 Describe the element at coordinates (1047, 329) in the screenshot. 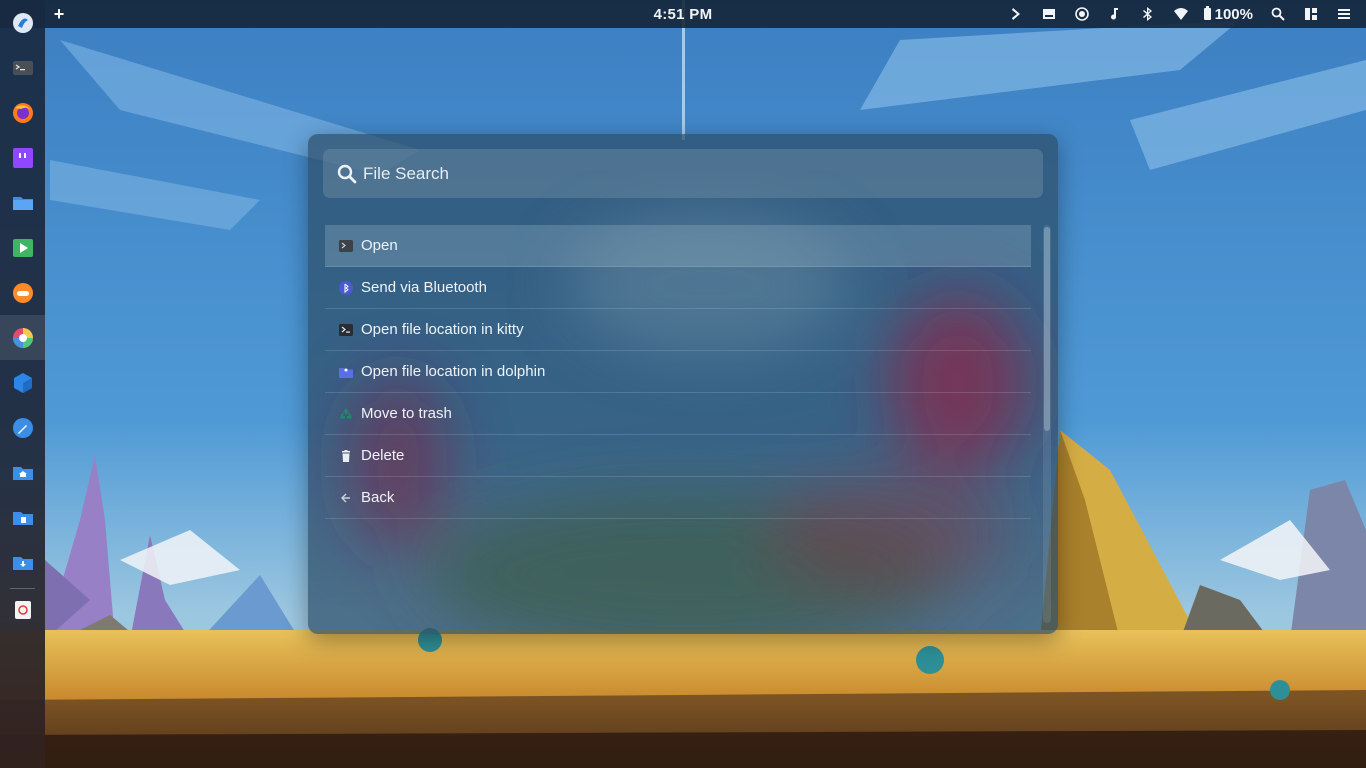

I see `scrollbar-thumb` at that location.